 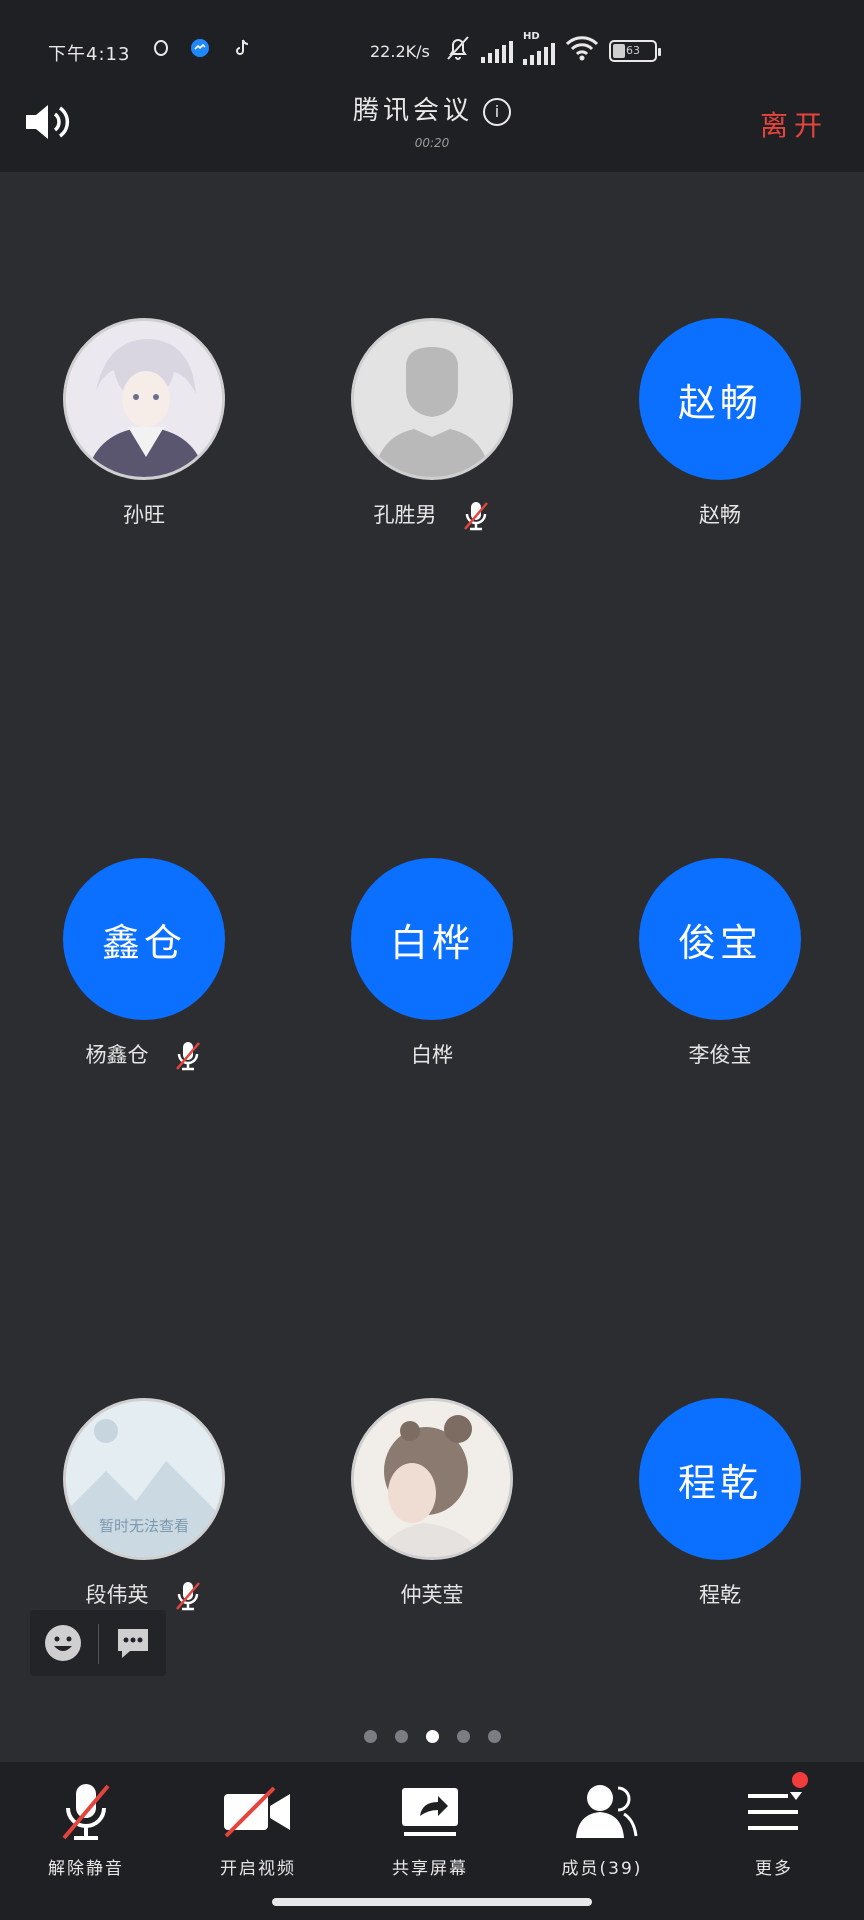 I want to click on top-bar: 下午4:13 22.2K/s HD 63 腾讯会议 i 00:20 离开, so click(x=432, y=86).